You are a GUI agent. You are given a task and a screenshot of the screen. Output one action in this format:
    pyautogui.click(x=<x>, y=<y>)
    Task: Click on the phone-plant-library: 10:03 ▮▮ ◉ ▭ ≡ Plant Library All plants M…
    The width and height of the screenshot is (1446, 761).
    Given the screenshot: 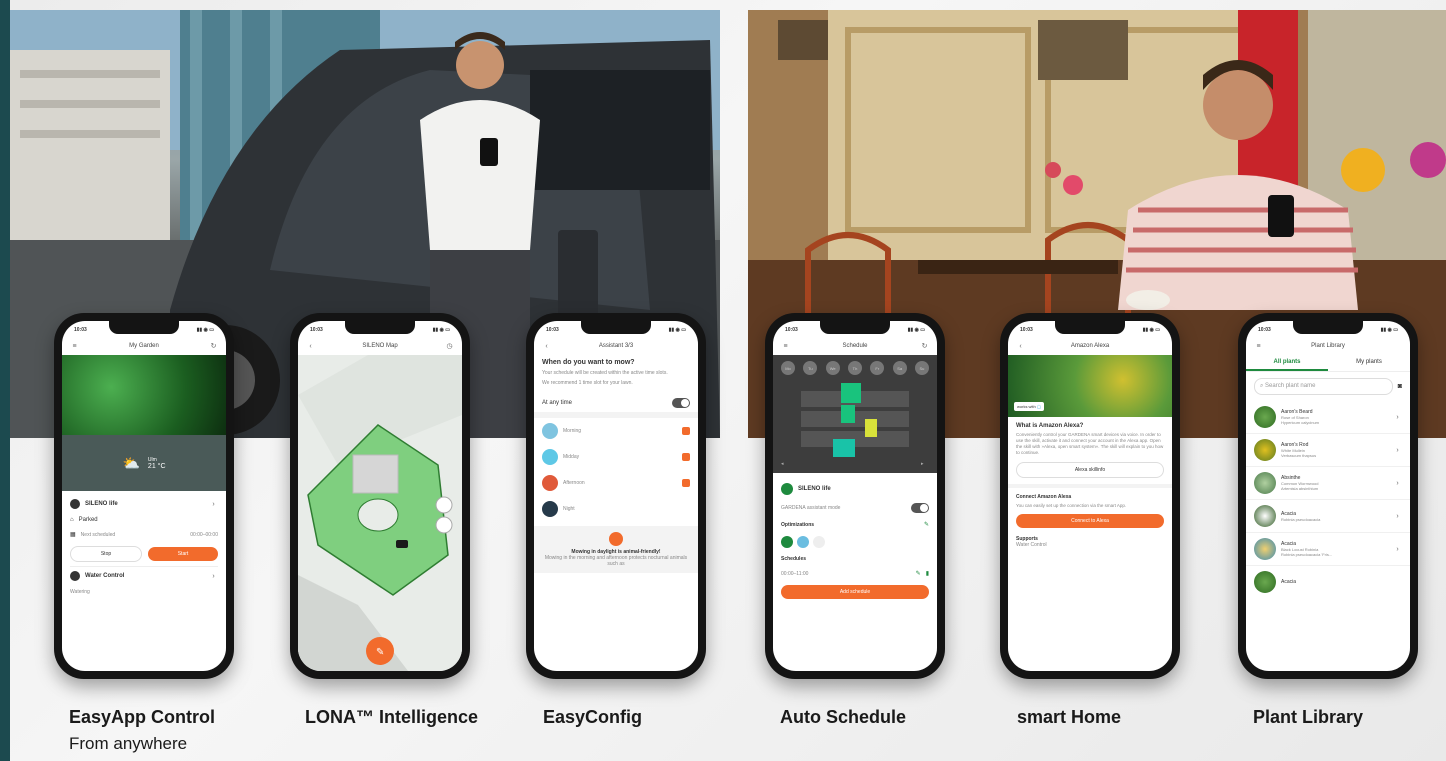 What is the action you would take?
    pyautogui.click(x=1328, y=496)
    